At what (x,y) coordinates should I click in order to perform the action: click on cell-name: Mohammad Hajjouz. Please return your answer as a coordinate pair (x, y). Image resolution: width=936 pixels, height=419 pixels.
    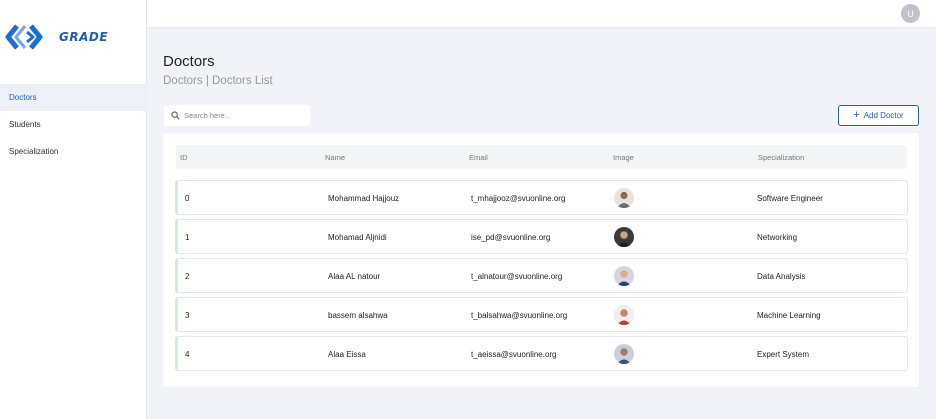
    Looking at the image, I should click on (364, 198).